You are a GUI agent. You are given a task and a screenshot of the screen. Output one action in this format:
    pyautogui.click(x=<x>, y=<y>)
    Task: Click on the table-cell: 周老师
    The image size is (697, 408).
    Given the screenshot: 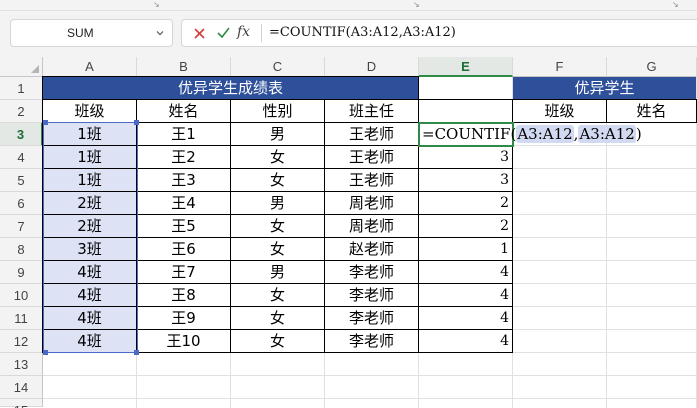 What is the action you would take?
    pyautogui.click(x=371, y=203)
    